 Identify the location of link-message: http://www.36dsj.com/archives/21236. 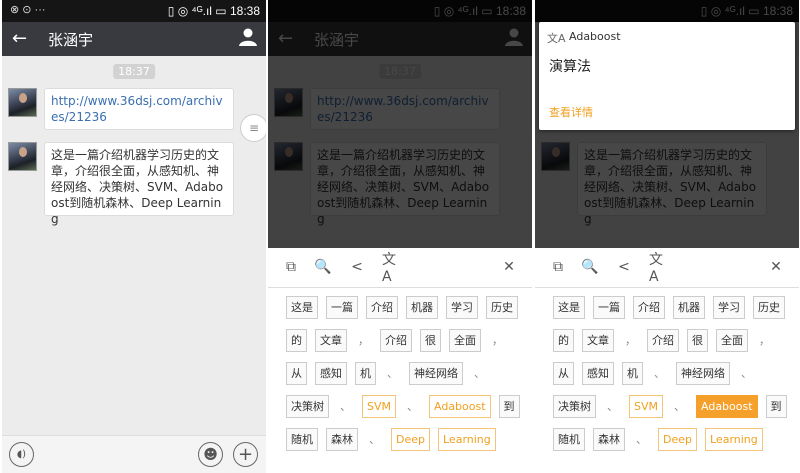
(139, 109).